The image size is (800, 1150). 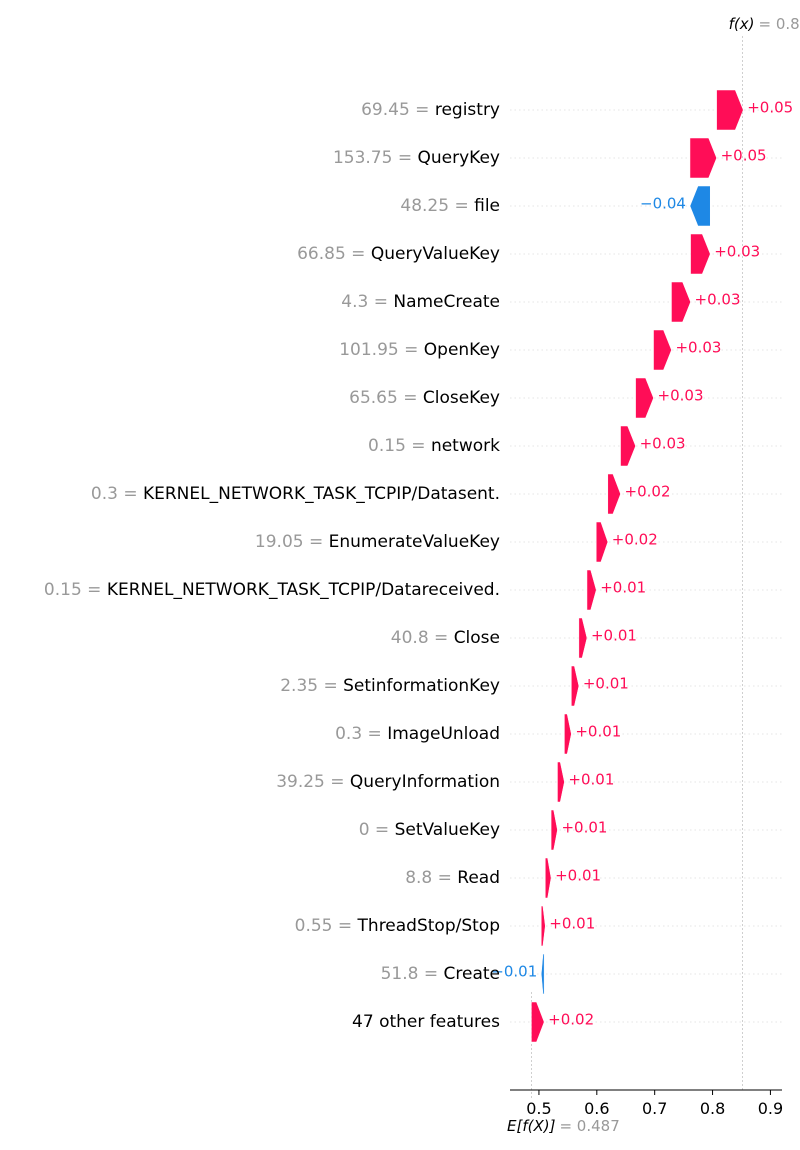 What do you see at coordinates (416, 158) in the screenshot?
I see `feature-label: 153.75 = QueryKey` at bounding box center [416, 158].